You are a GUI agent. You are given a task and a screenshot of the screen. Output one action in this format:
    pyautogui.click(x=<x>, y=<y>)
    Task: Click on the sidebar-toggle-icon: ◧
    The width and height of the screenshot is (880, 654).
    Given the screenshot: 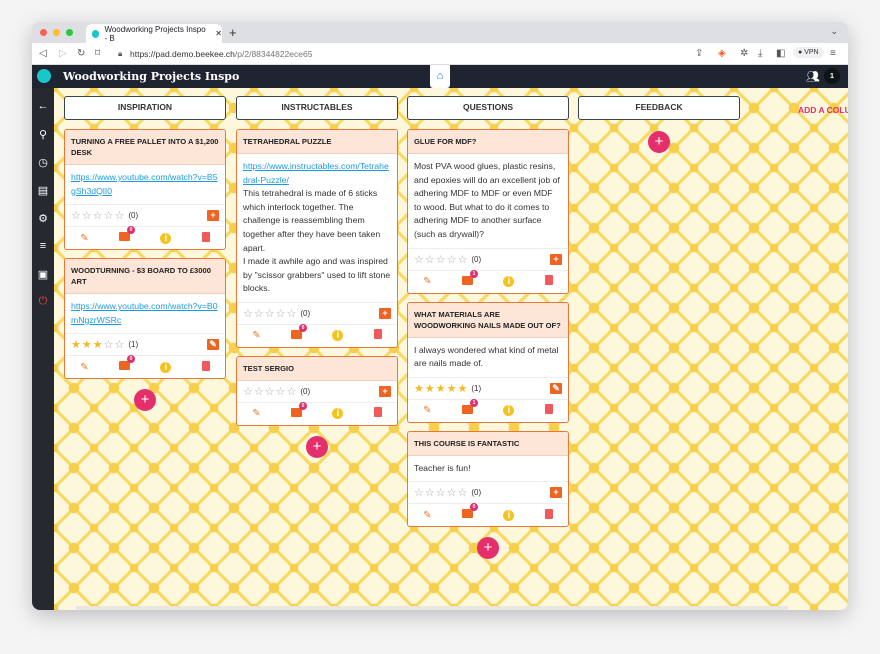 What is the action you would take?
    pyautogui.click(x=780, y=53)
    